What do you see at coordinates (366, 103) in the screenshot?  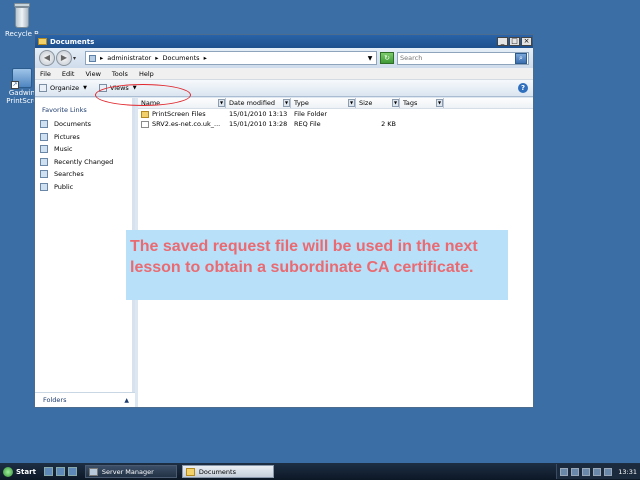 I see `column-label: Size` at bounding box center [366, 103].